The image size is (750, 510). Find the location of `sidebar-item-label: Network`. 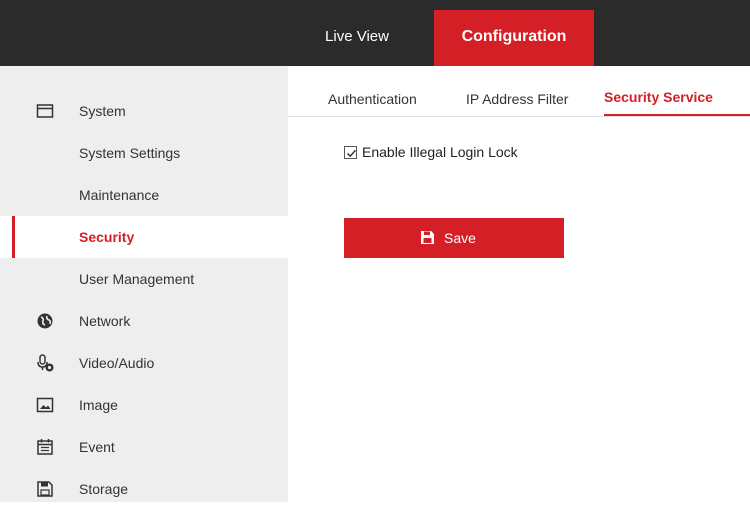

sidebar-item-label: Network is located at coordinates (105, 321).